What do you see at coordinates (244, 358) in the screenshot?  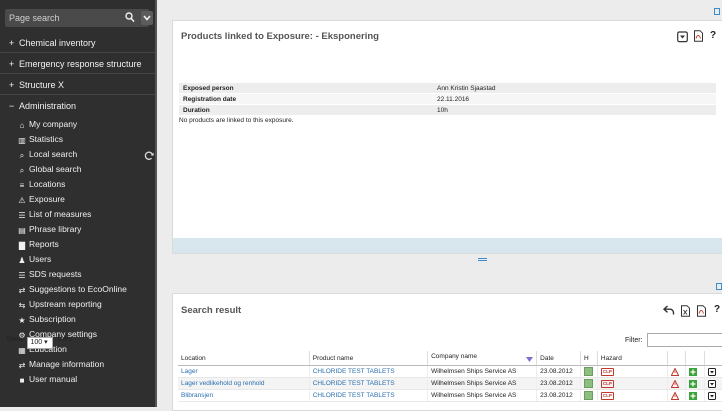 I see `column-header-location: Location` at bounding box center [244, 358].